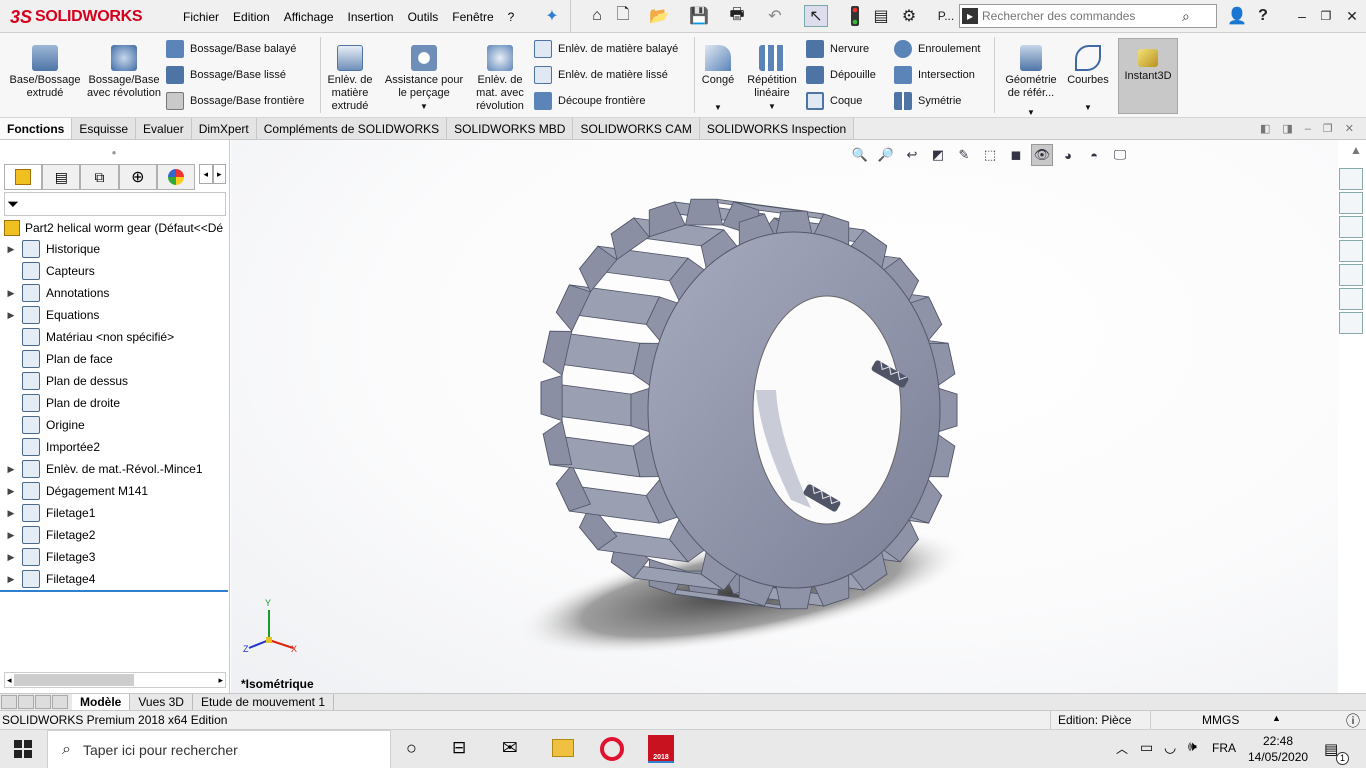 Image resolution: width=1366 pixels, height=768 pixels. What do you see at coordinates (23, 749) in the screenshot?
I see `windows-start-icon` at bounding box center [23, 749].